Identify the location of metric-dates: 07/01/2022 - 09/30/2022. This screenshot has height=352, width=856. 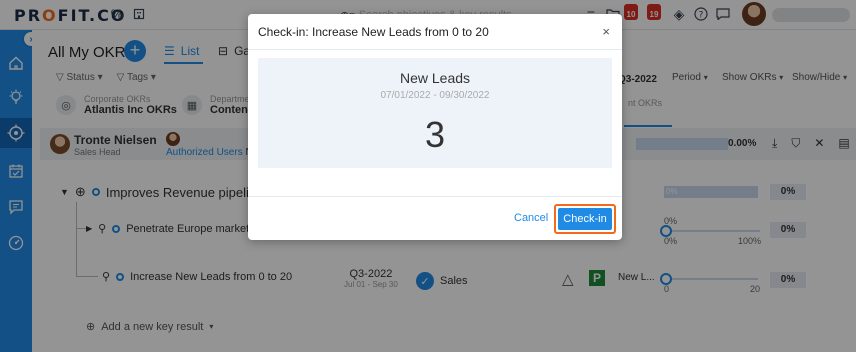
(435, 95).